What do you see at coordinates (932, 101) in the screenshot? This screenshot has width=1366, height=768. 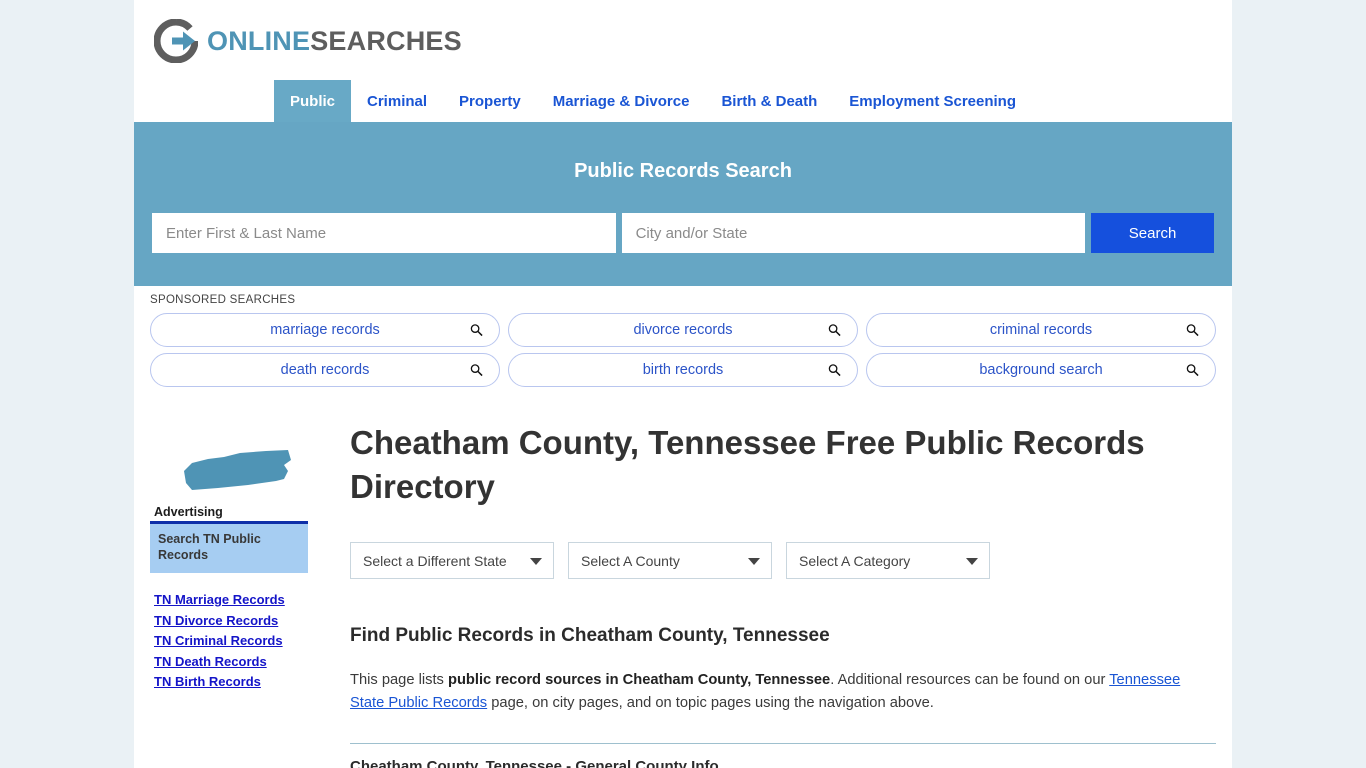 I see `nav-item-employment-screening: Employment Screening` at bounding box center [932, 101].